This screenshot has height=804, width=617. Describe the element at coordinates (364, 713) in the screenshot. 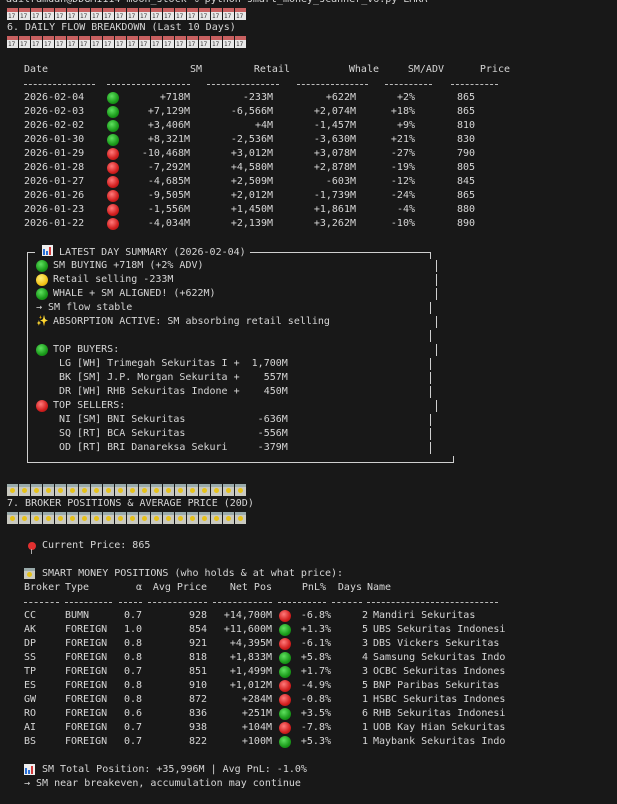

I see `days-cell: 6` at that location.